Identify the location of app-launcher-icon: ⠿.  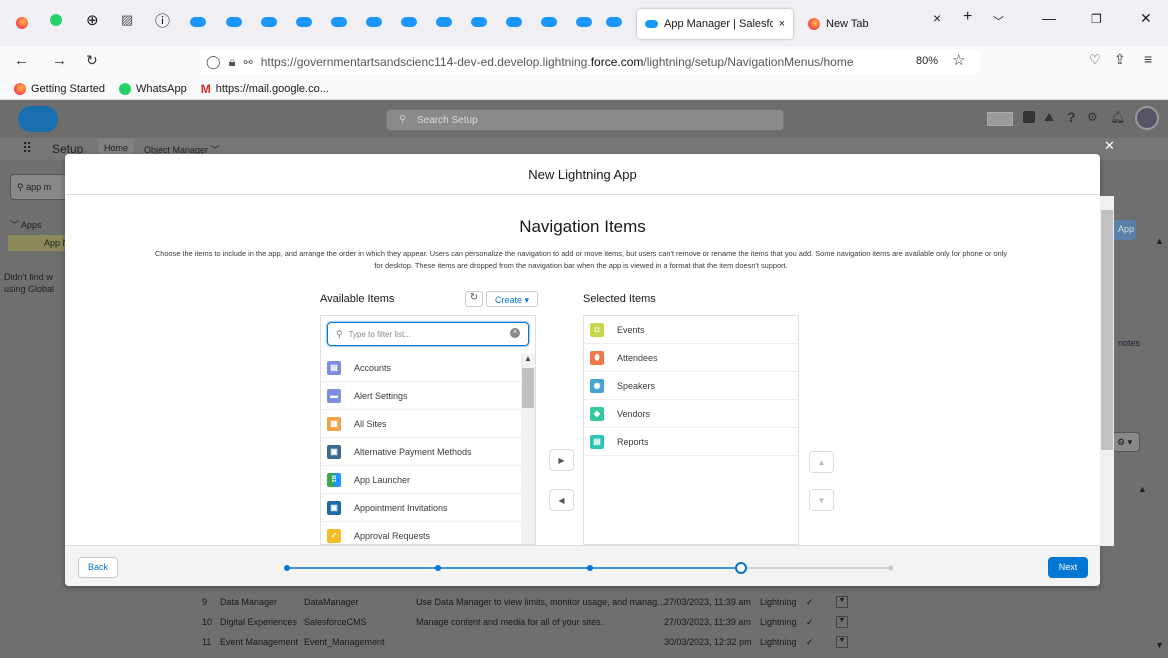
(27, 148).